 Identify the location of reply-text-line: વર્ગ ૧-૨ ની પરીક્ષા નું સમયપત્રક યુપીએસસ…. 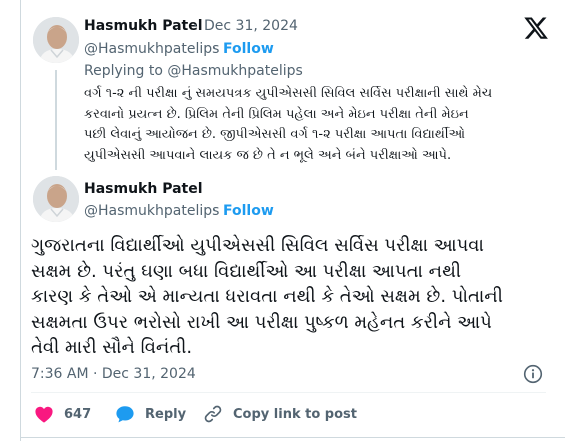
(288, 93).